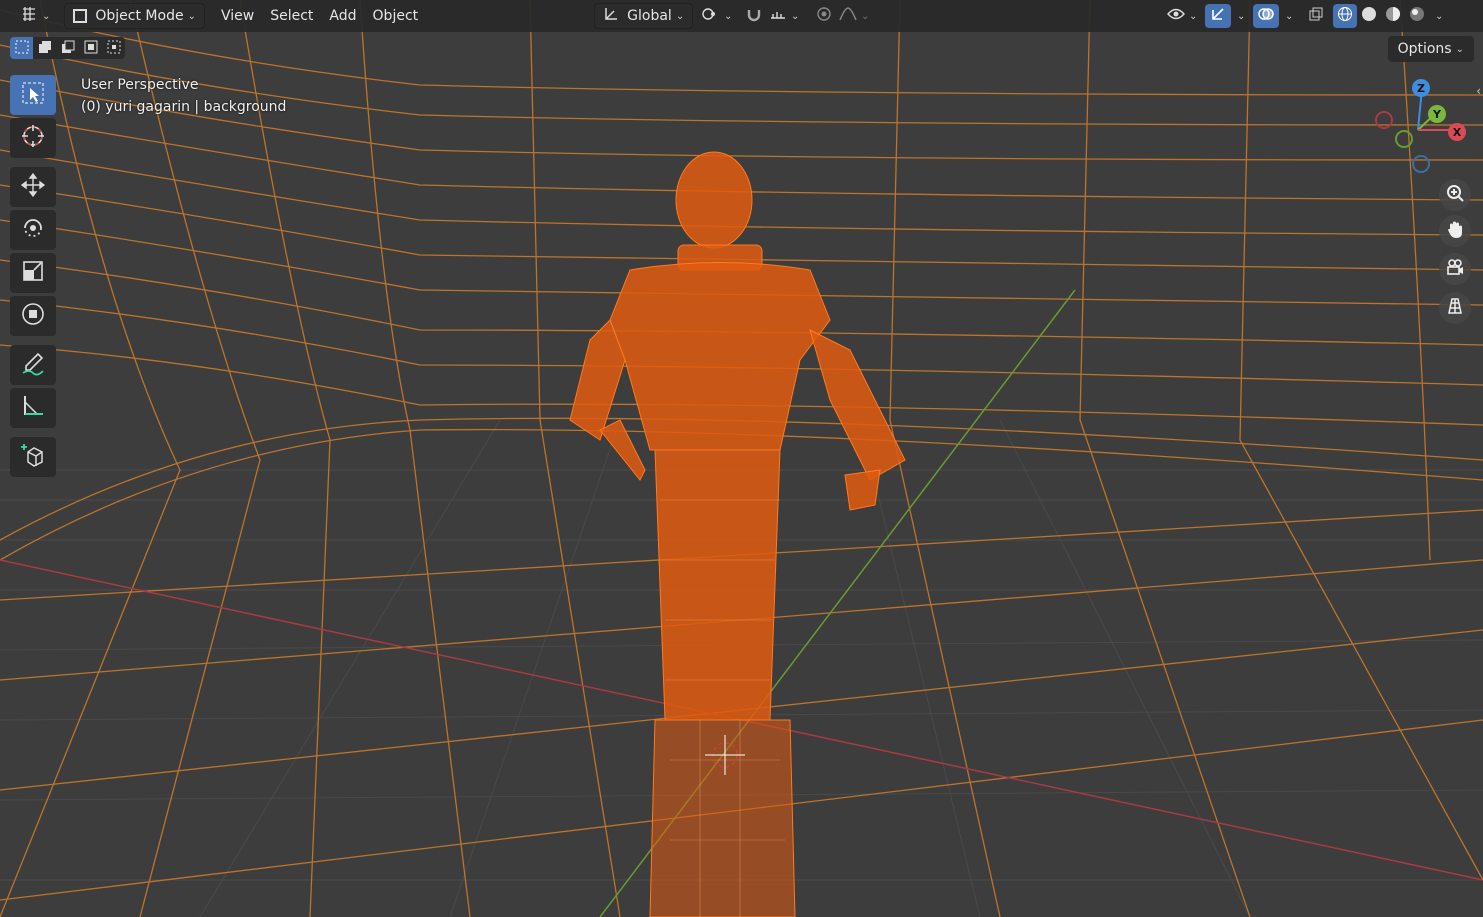 The height and width of the screenshot is (917, 1483). I want to click on select-new-icon, so click(22, 48).